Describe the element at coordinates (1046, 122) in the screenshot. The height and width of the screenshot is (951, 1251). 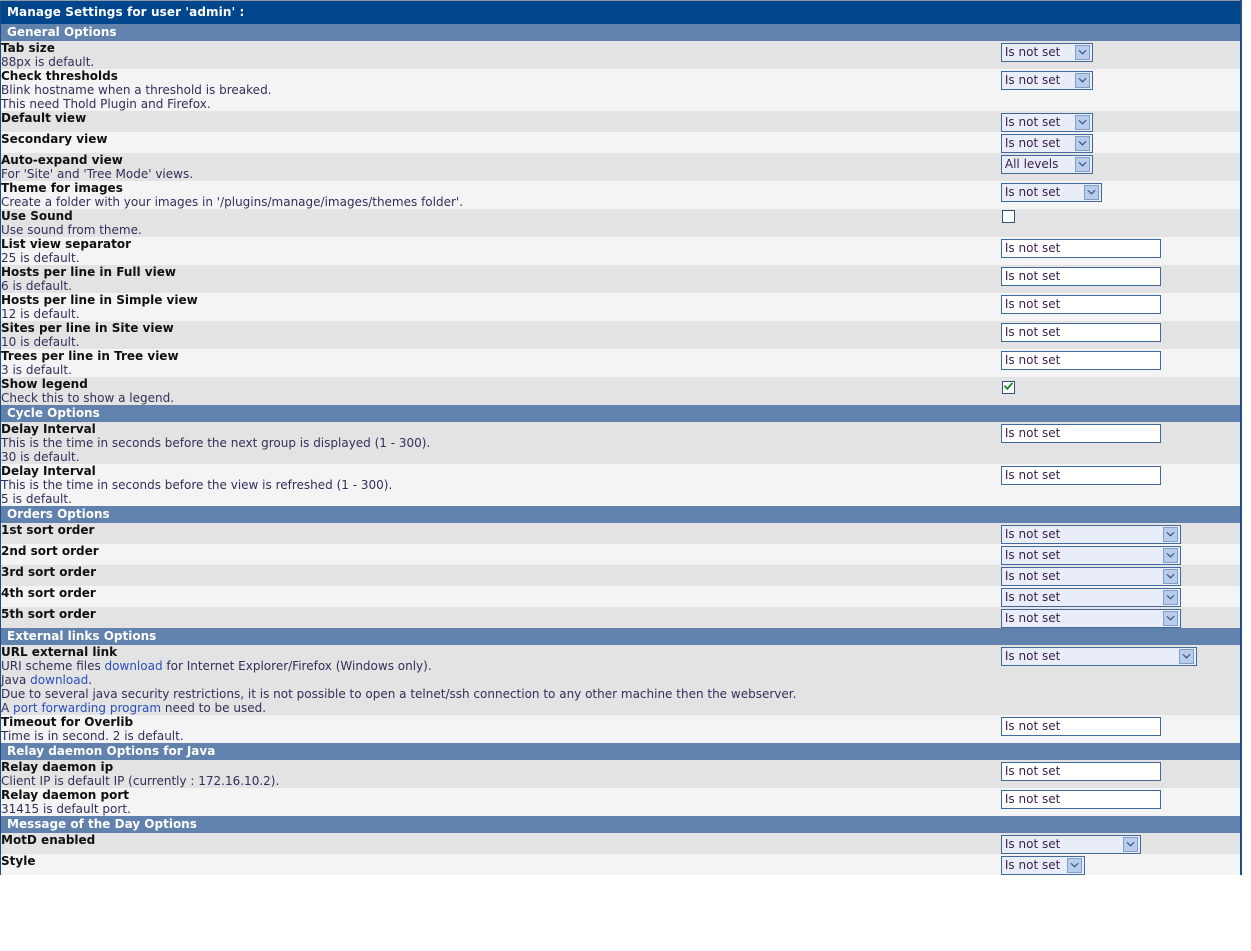
I see `select-general-2: Is not set` at that location.